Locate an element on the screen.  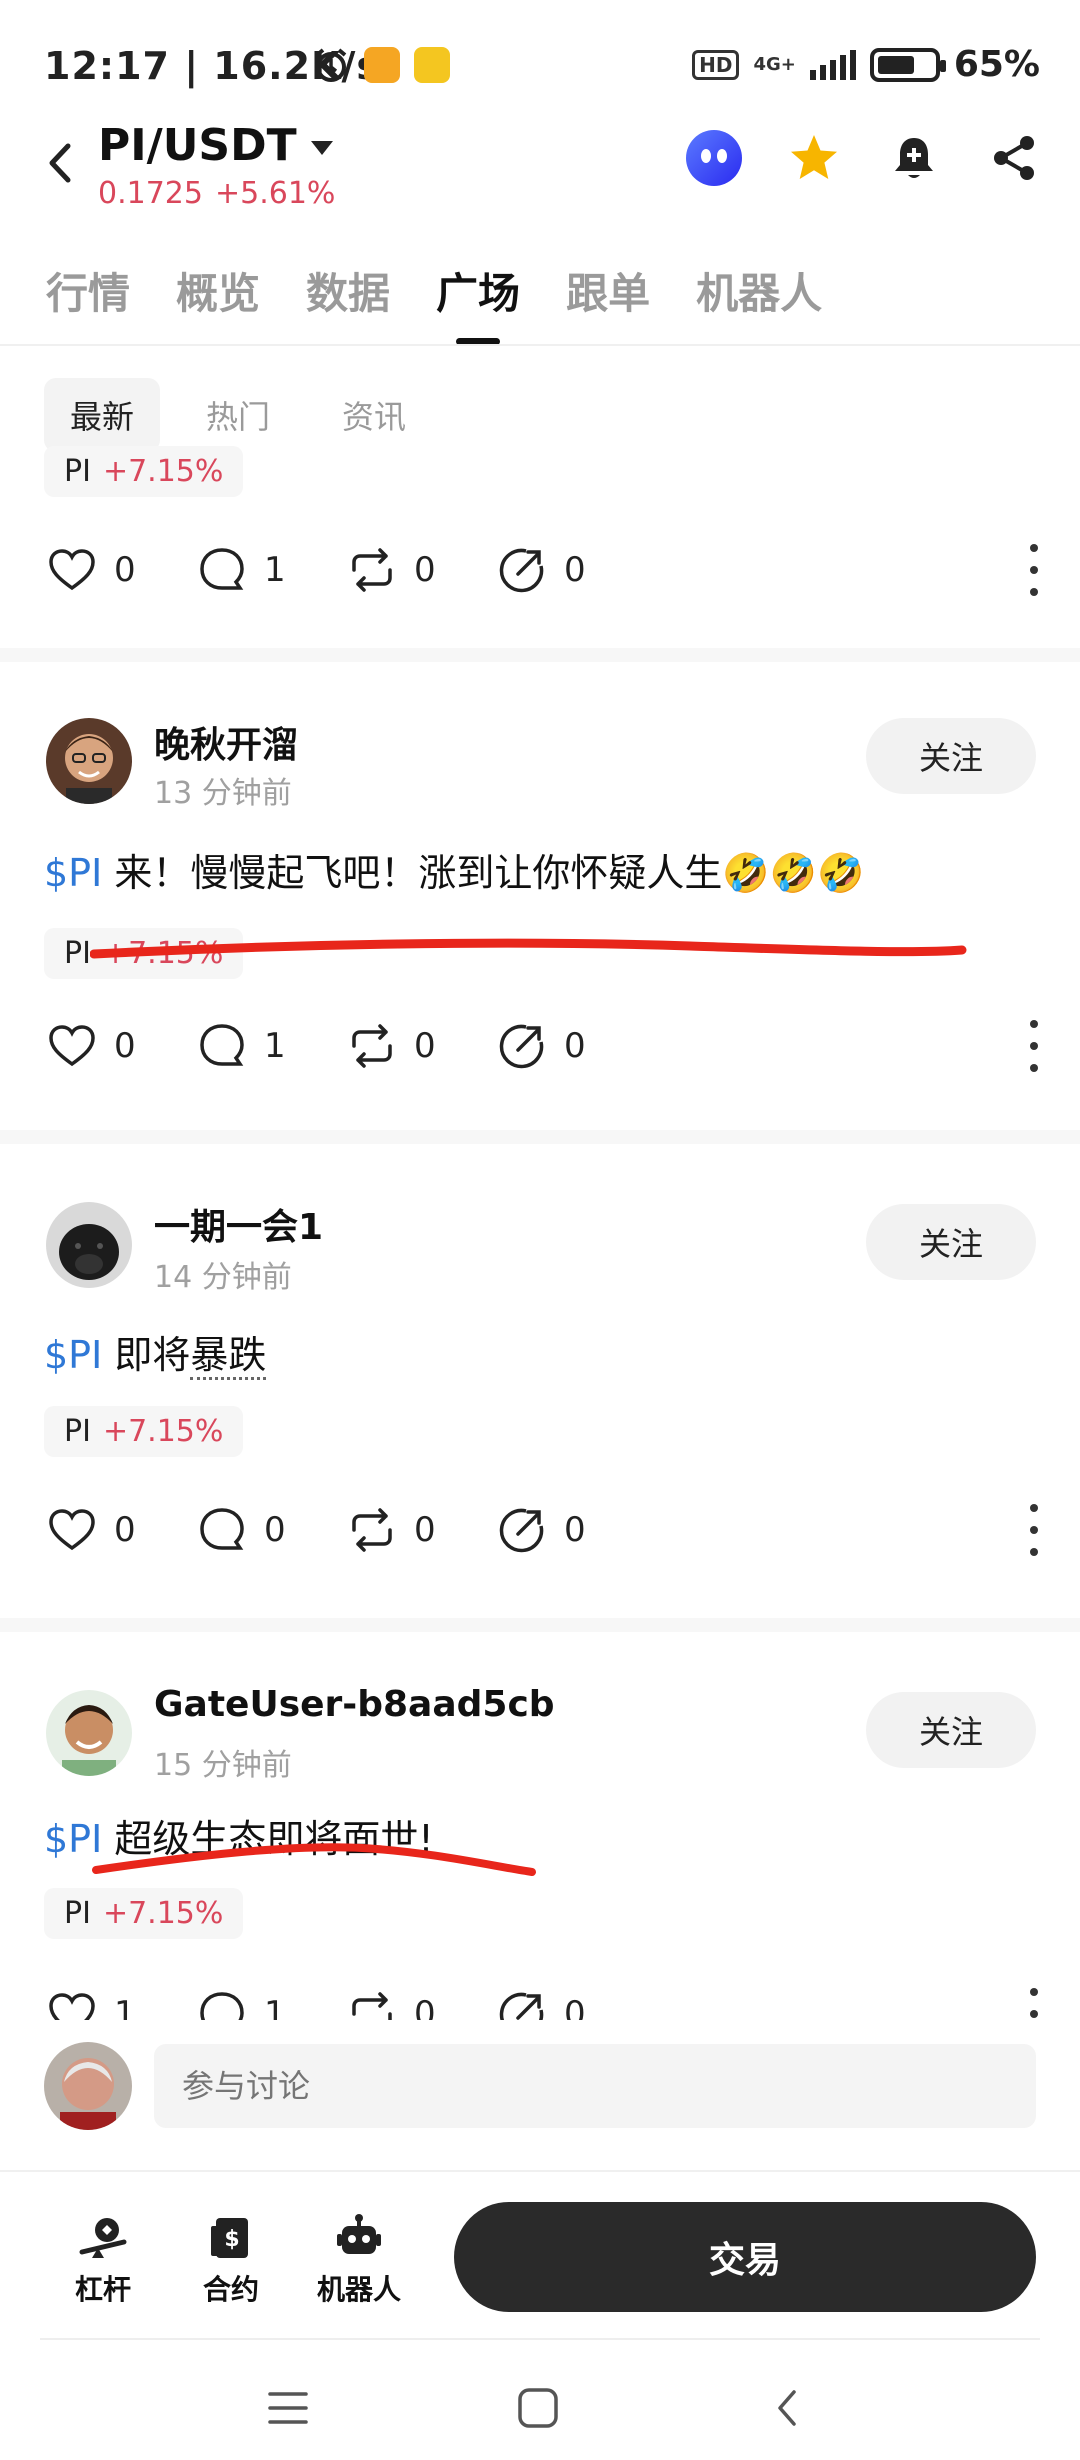
pair-header: PI/USDT 0.1725 +5.61% is located at coordinates (540, 165).